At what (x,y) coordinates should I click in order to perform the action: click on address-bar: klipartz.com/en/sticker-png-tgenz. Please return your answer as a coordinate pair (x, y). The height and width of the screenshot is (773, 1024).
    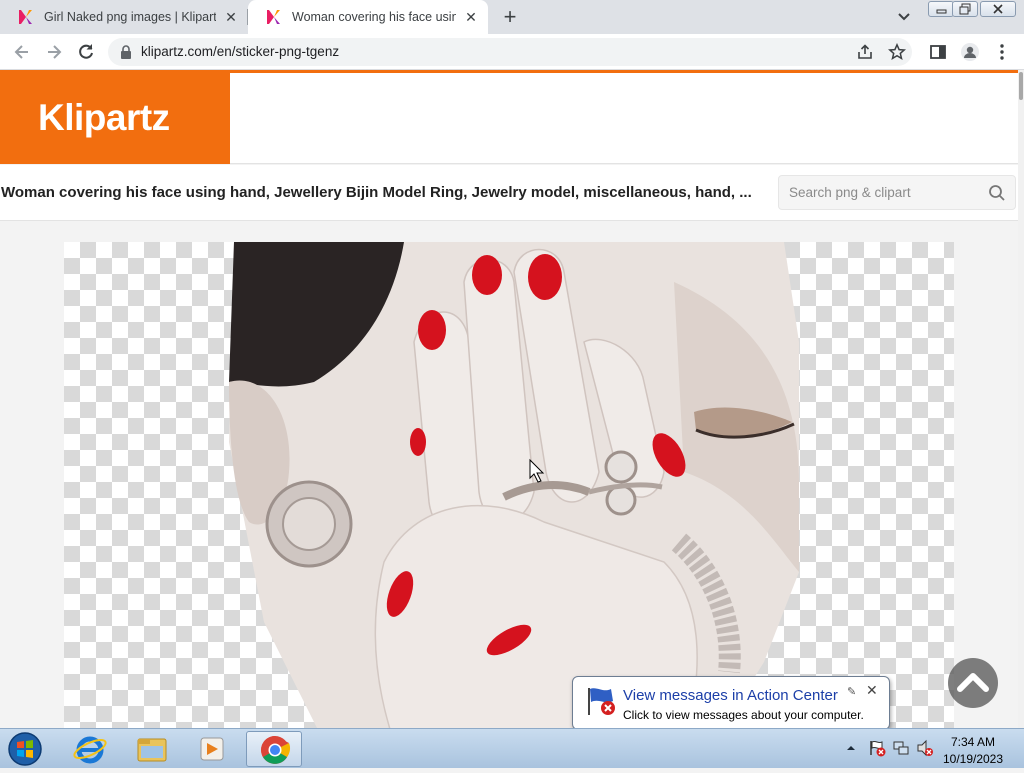
    Looking at the image, I should click on (510, 52).